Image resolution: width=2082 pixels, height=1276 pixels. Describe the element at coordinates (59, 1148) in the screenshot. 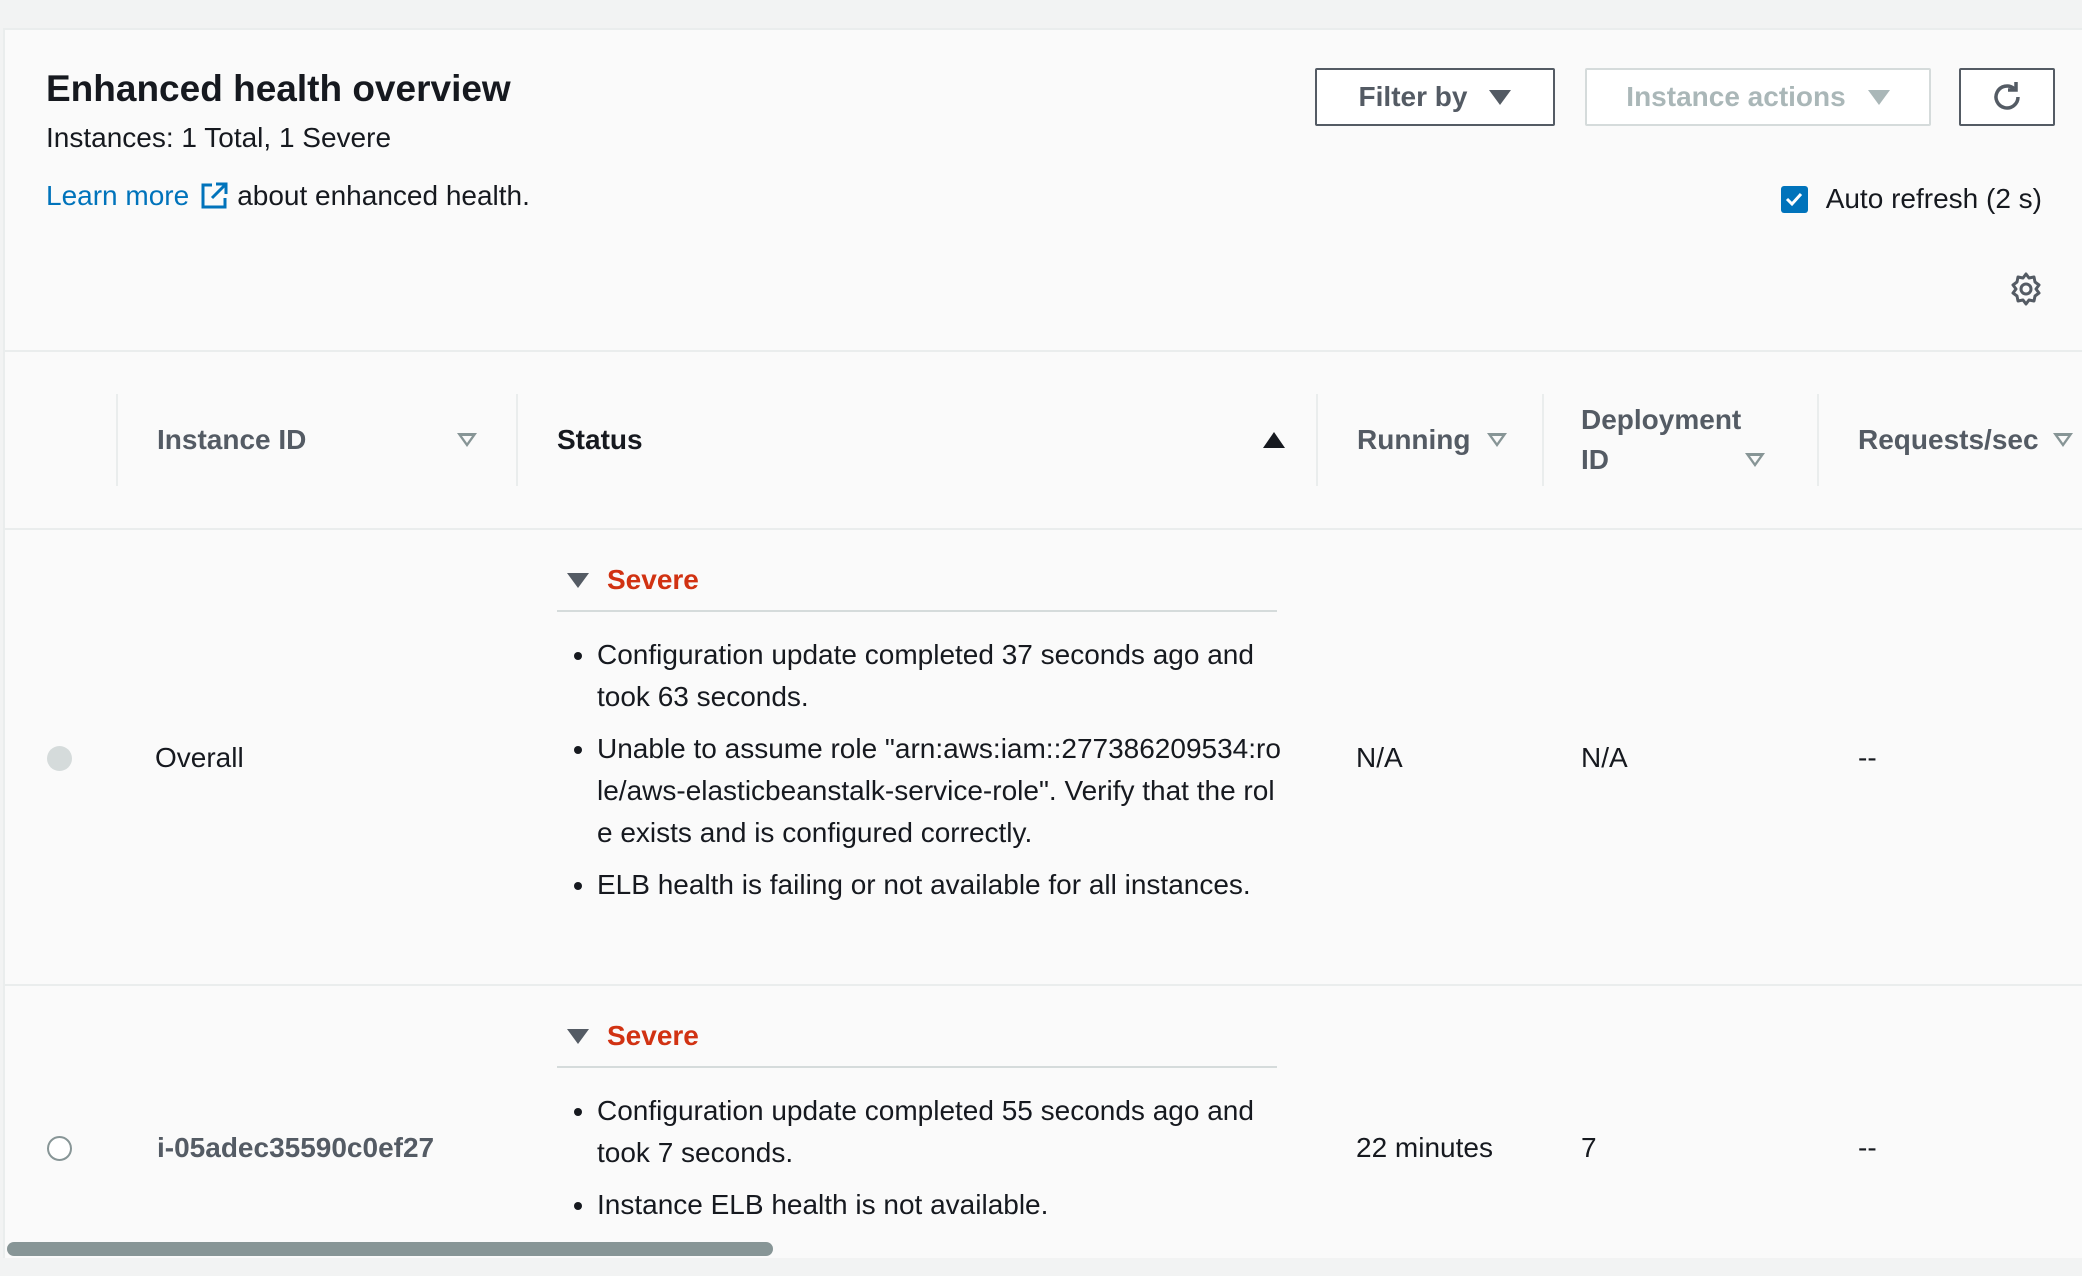

I see `row-radio` at that location.